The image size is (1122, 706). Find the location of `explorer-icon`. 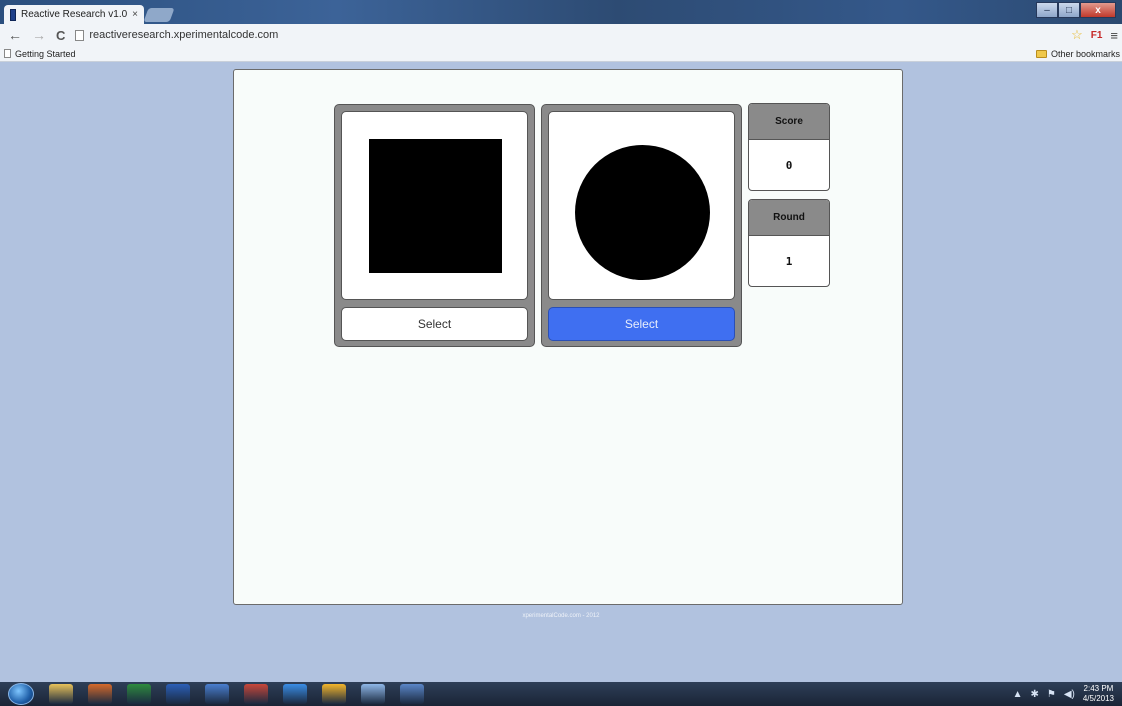

explorer-icon is located at coordinates (61, 694).